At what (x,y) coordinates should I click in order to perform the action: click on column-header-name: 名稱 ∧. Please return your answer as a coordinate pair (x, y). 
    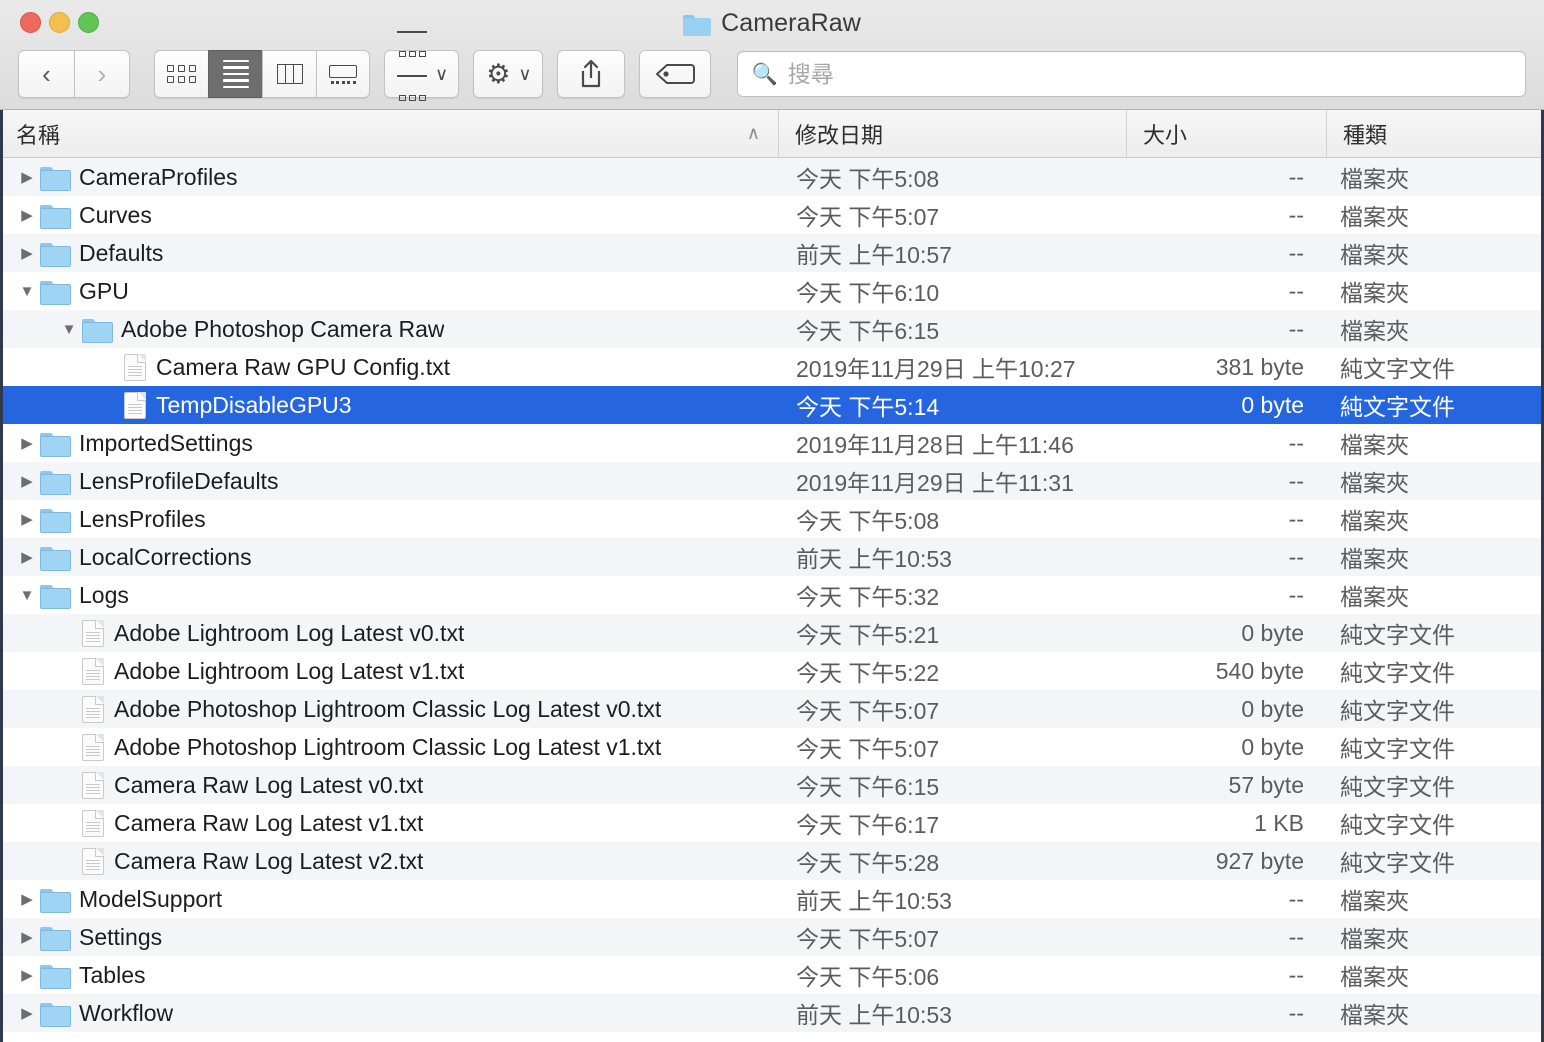
    Looking at the image, I should click on (389, 133).